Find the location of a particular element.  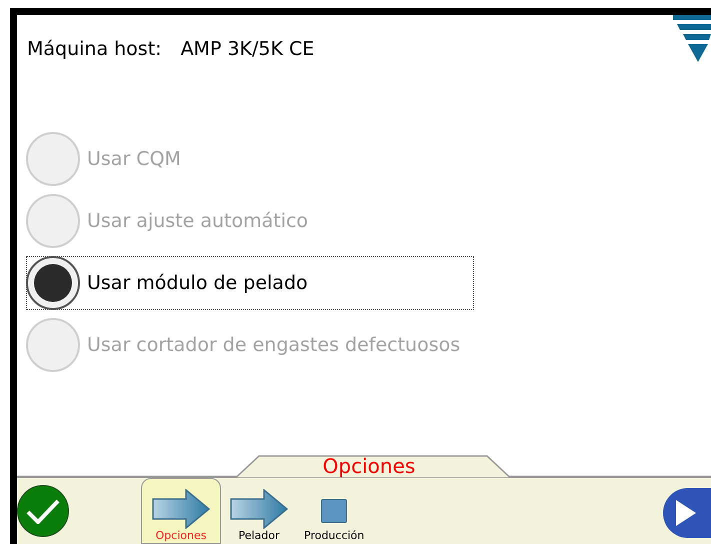

host-label: Máquina host: is located at coordinates (94, 49).